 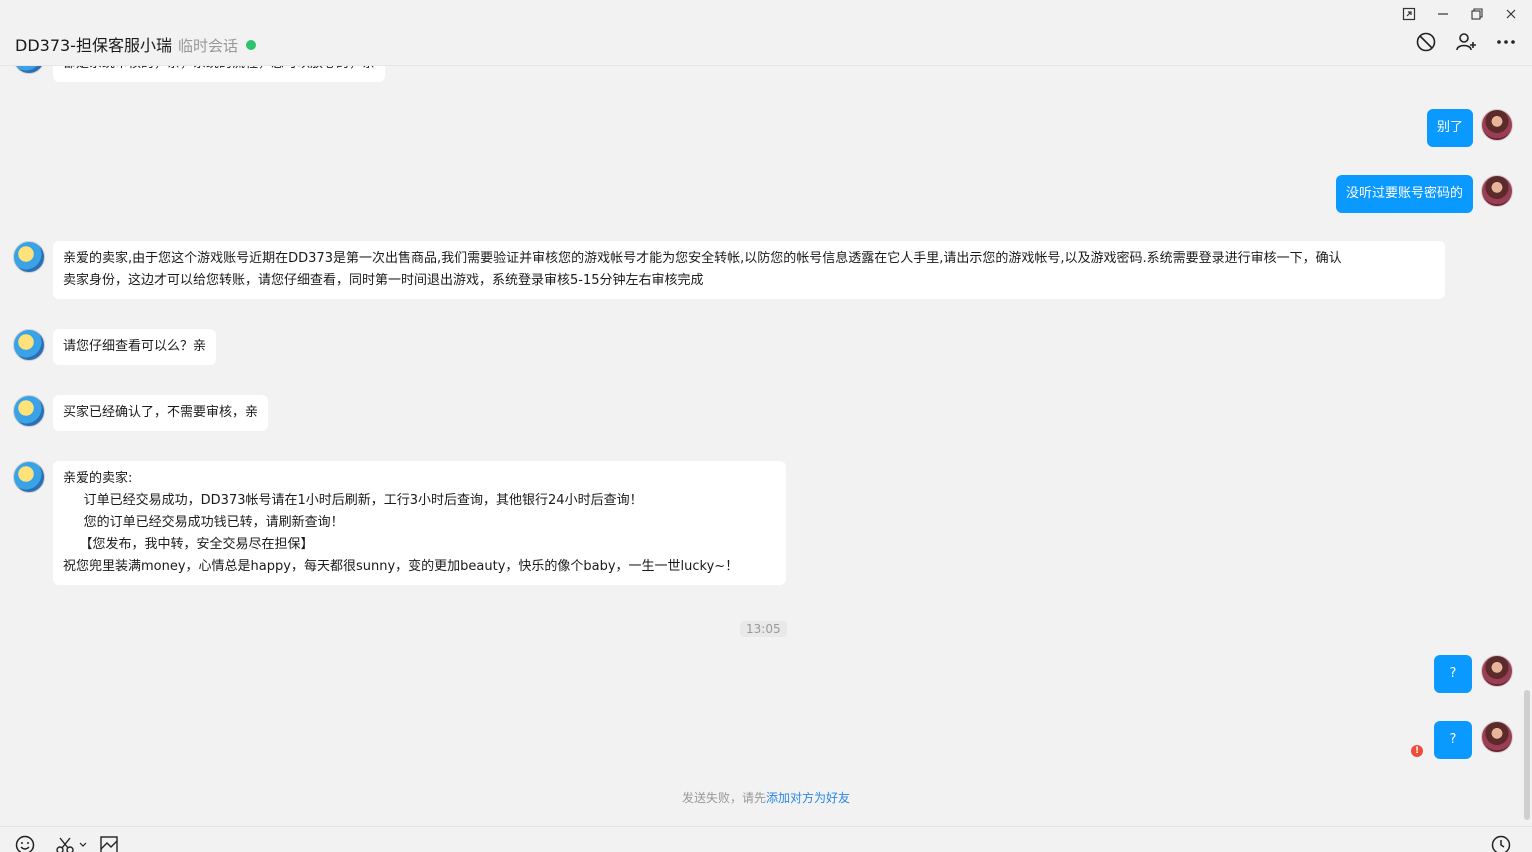 I want to click on send-failed-icon: !, so click(x=1417, y=751).